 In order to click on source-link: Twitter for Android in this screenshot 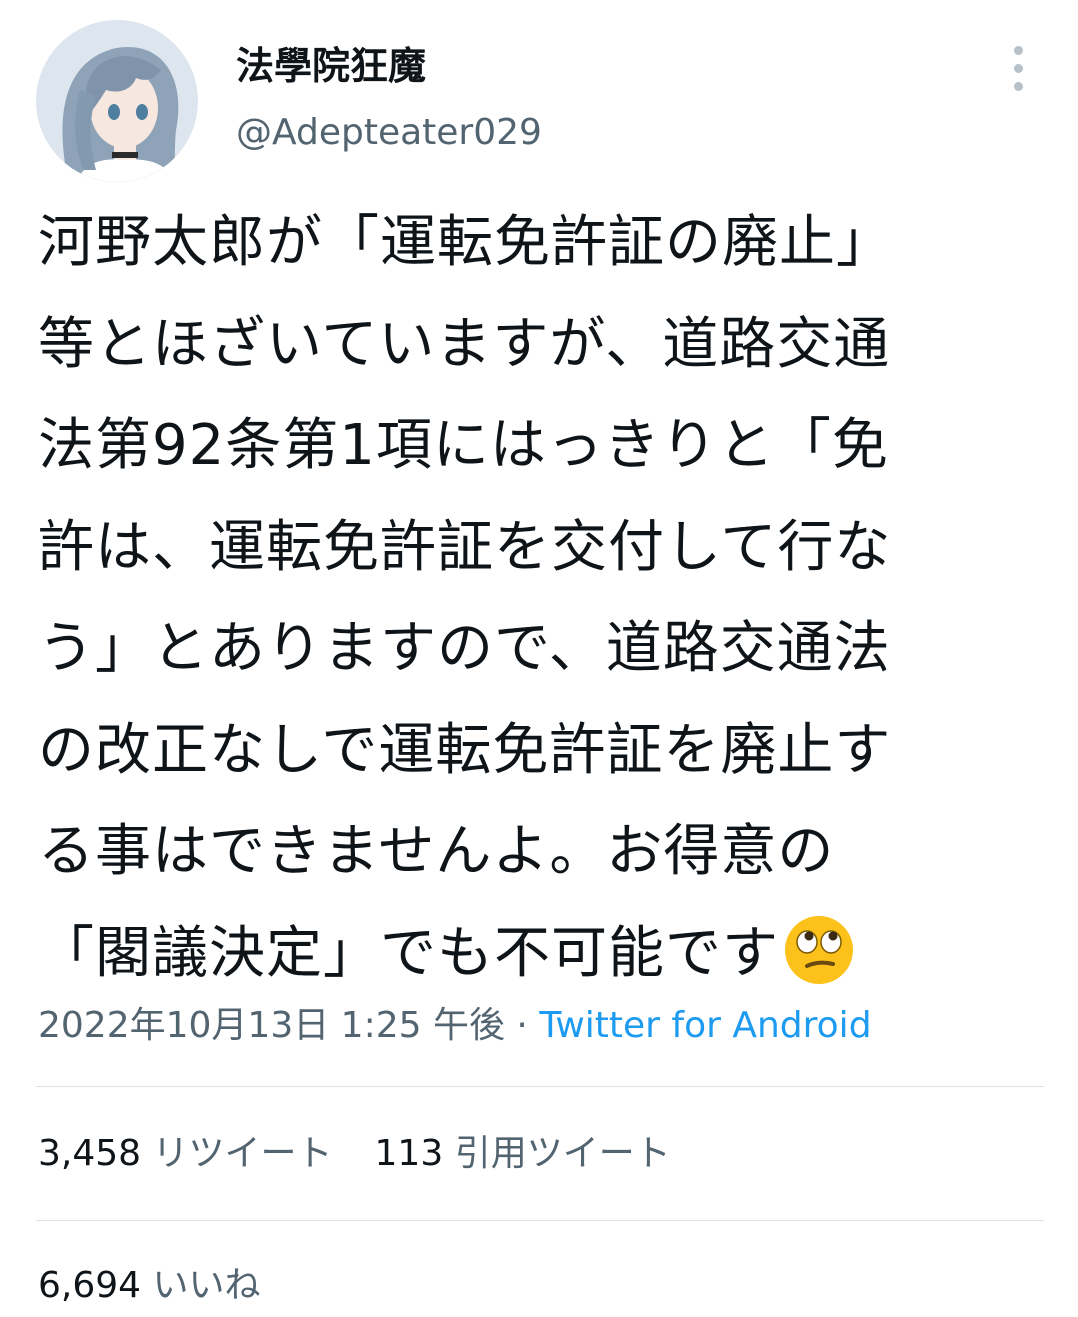, I will do `click(705, 1025)`.